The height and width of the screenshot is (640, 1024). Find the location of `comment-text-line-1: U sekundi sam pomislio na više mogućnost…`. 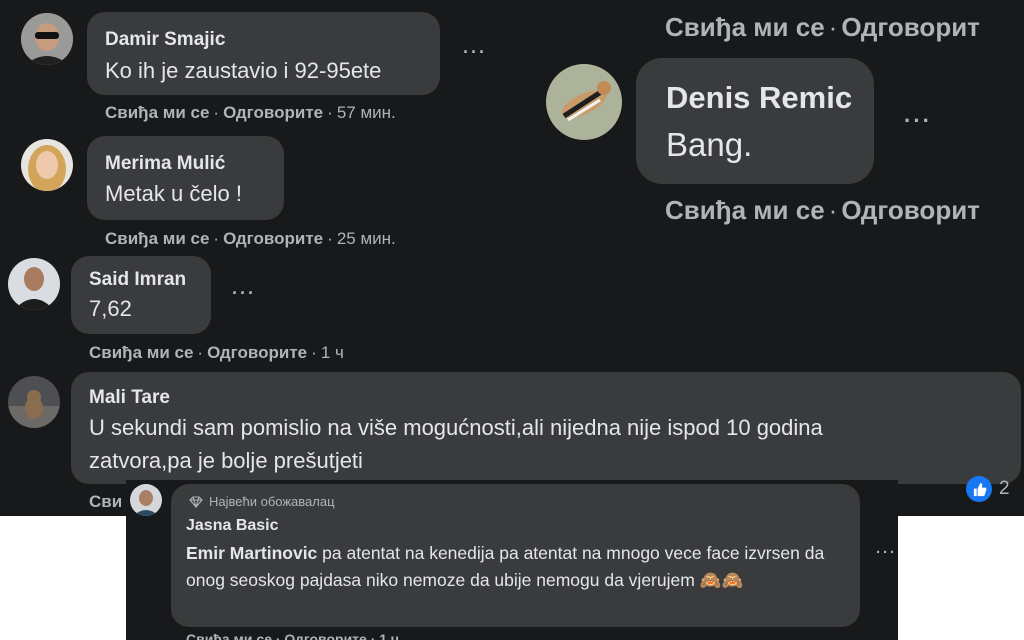

comment-text-line-1: U sekundi sam pomislio na više mogućnost… is located at coordinates (456, 427).